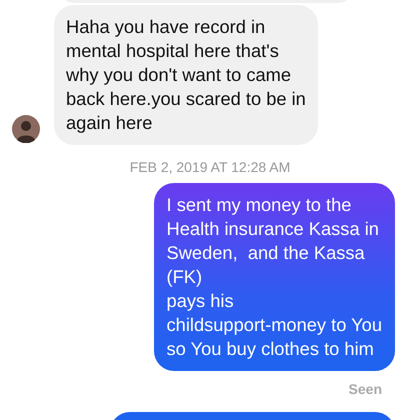 This screenshot has height=420, width=420. What do you see at coordinates (210, 167) in the screenshot?
I see `timestamp: FEB 2, 2019 AT 12:28 AM` at bounding box center [210, 167].